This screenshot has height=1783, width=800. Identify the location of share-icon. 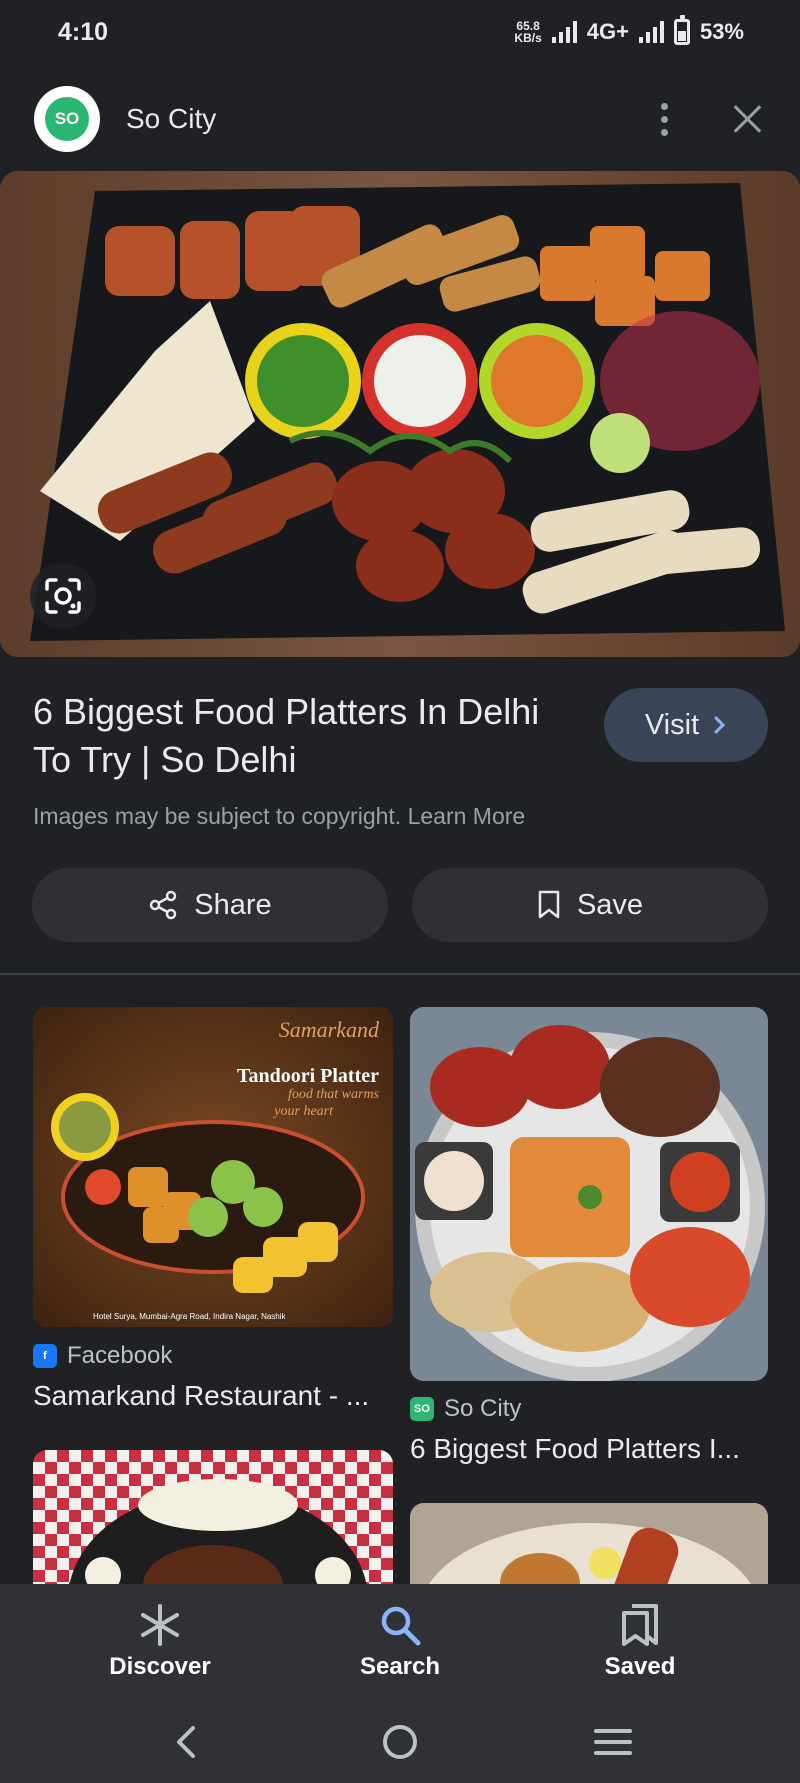
(163, 905).